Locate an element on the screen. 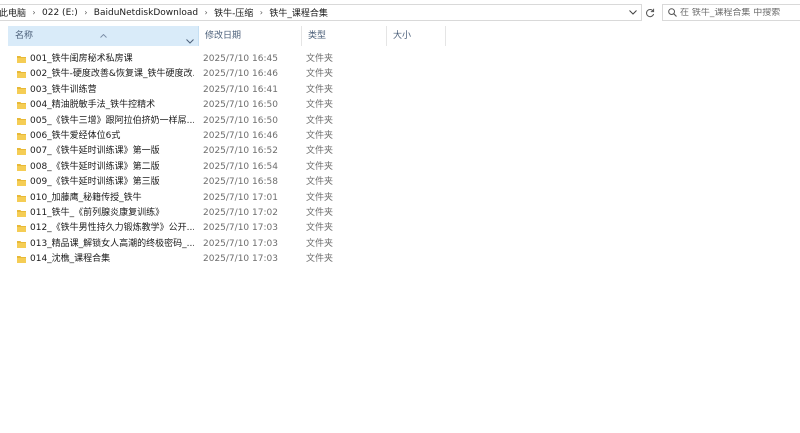 This screenshot has width=800, height=433. breadcrumb-this-pc: 此电脑 is located at coordinates (14, 12).